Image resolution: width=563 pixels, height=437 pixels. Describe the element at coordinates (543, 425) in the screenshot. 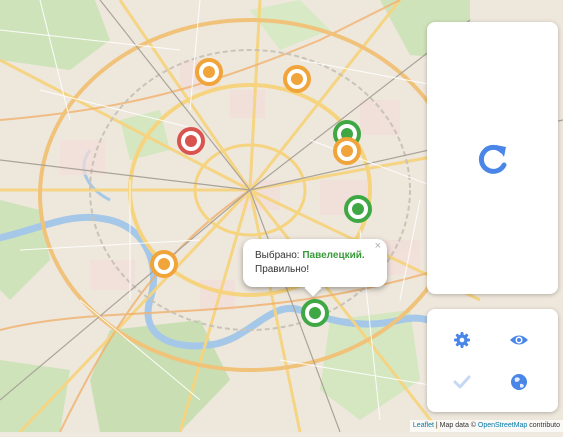

I see `attribution-suffix: contributo` at that location.